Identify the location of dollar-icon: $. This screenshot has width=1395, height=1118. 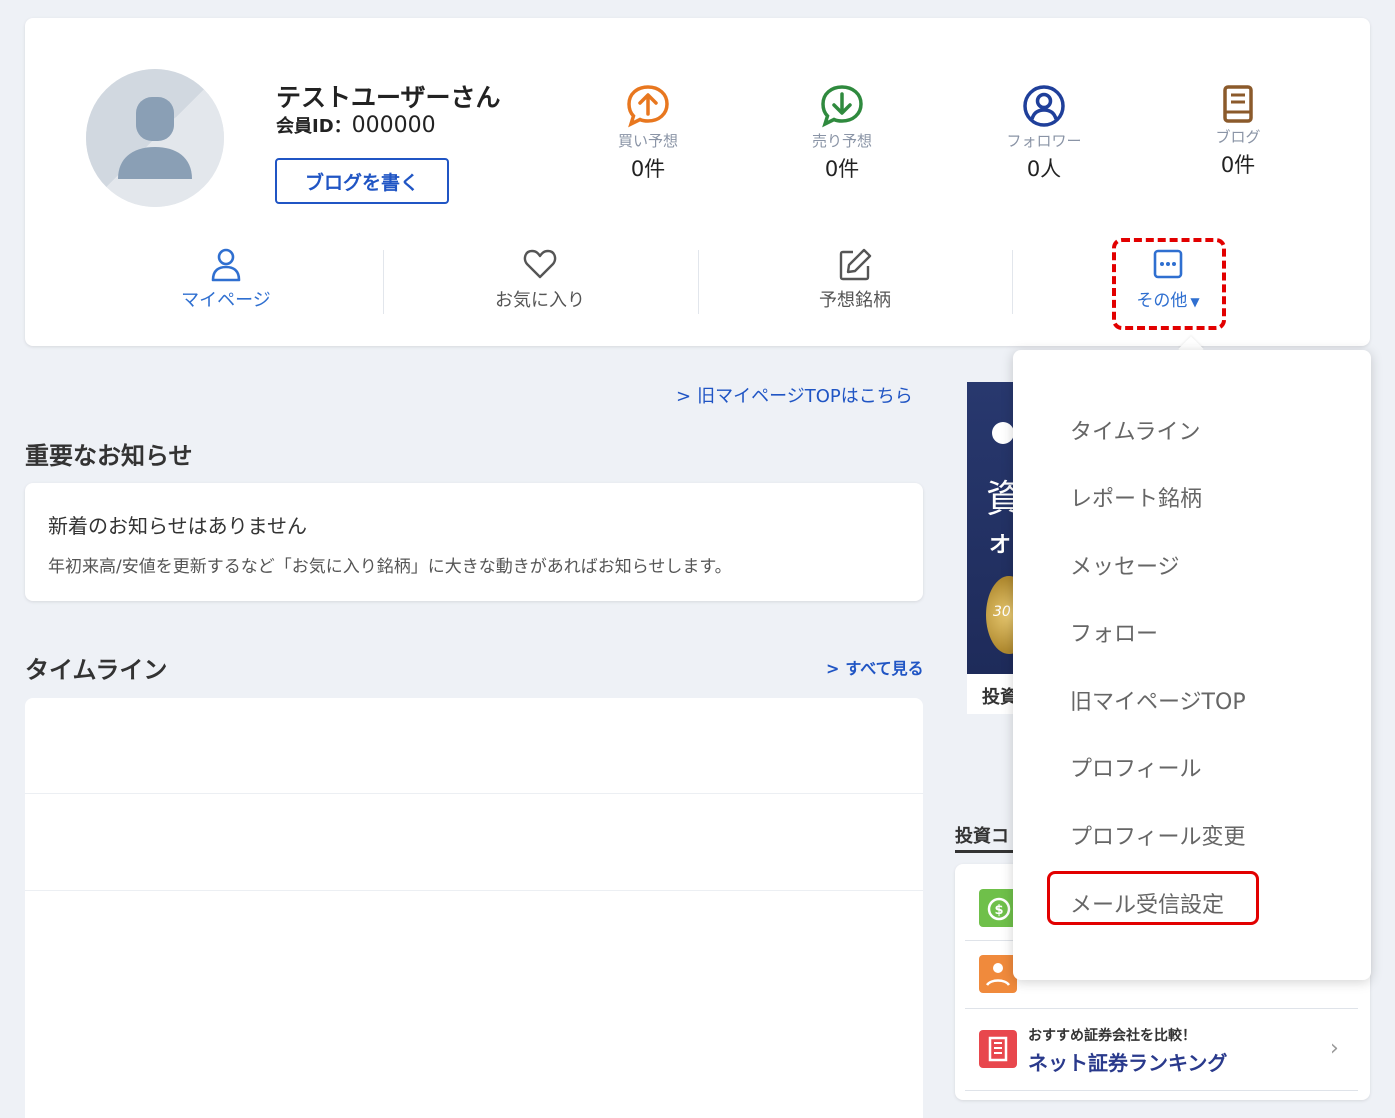
(998, 908).